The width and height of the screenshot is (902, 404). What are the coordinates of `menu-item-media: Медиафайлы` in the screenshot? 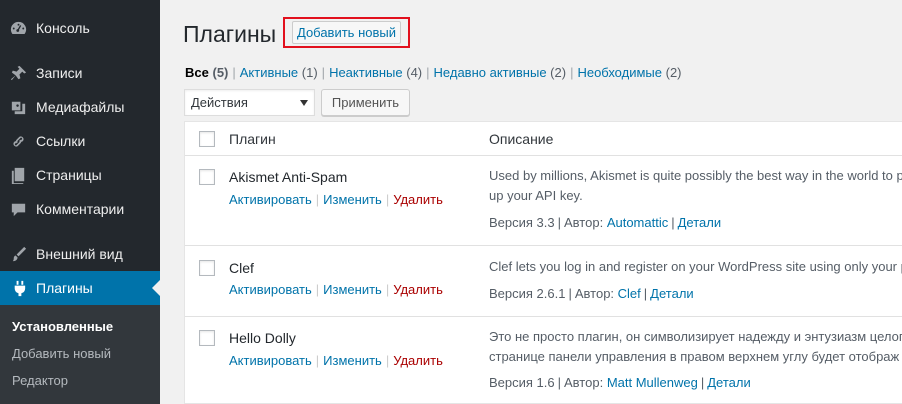 It's located at (80, 107).